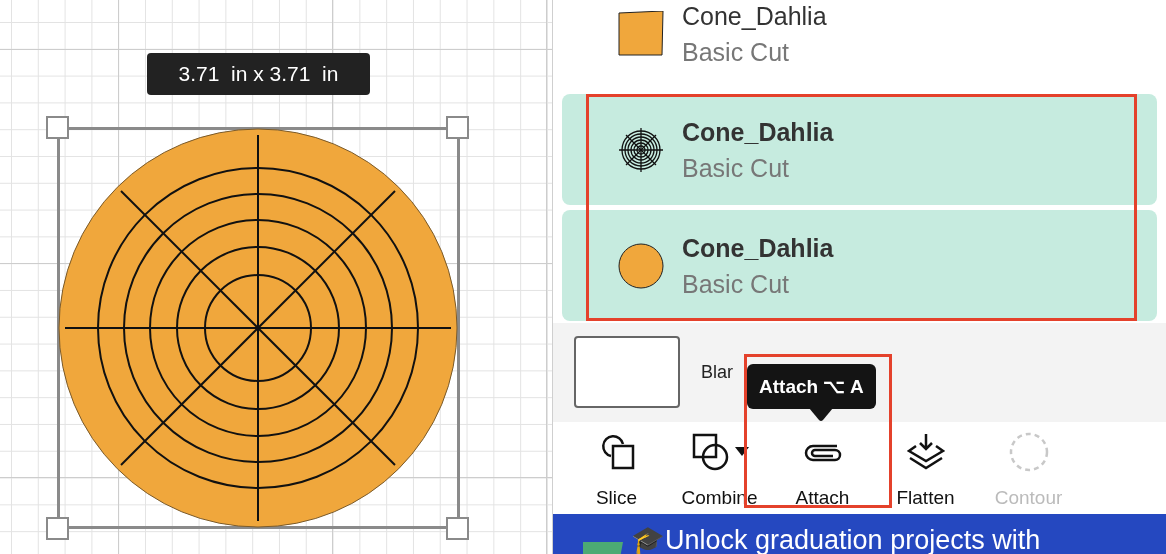 The image size is (1166, 554). I want to click on layers-download-icon, so click(925, 451).